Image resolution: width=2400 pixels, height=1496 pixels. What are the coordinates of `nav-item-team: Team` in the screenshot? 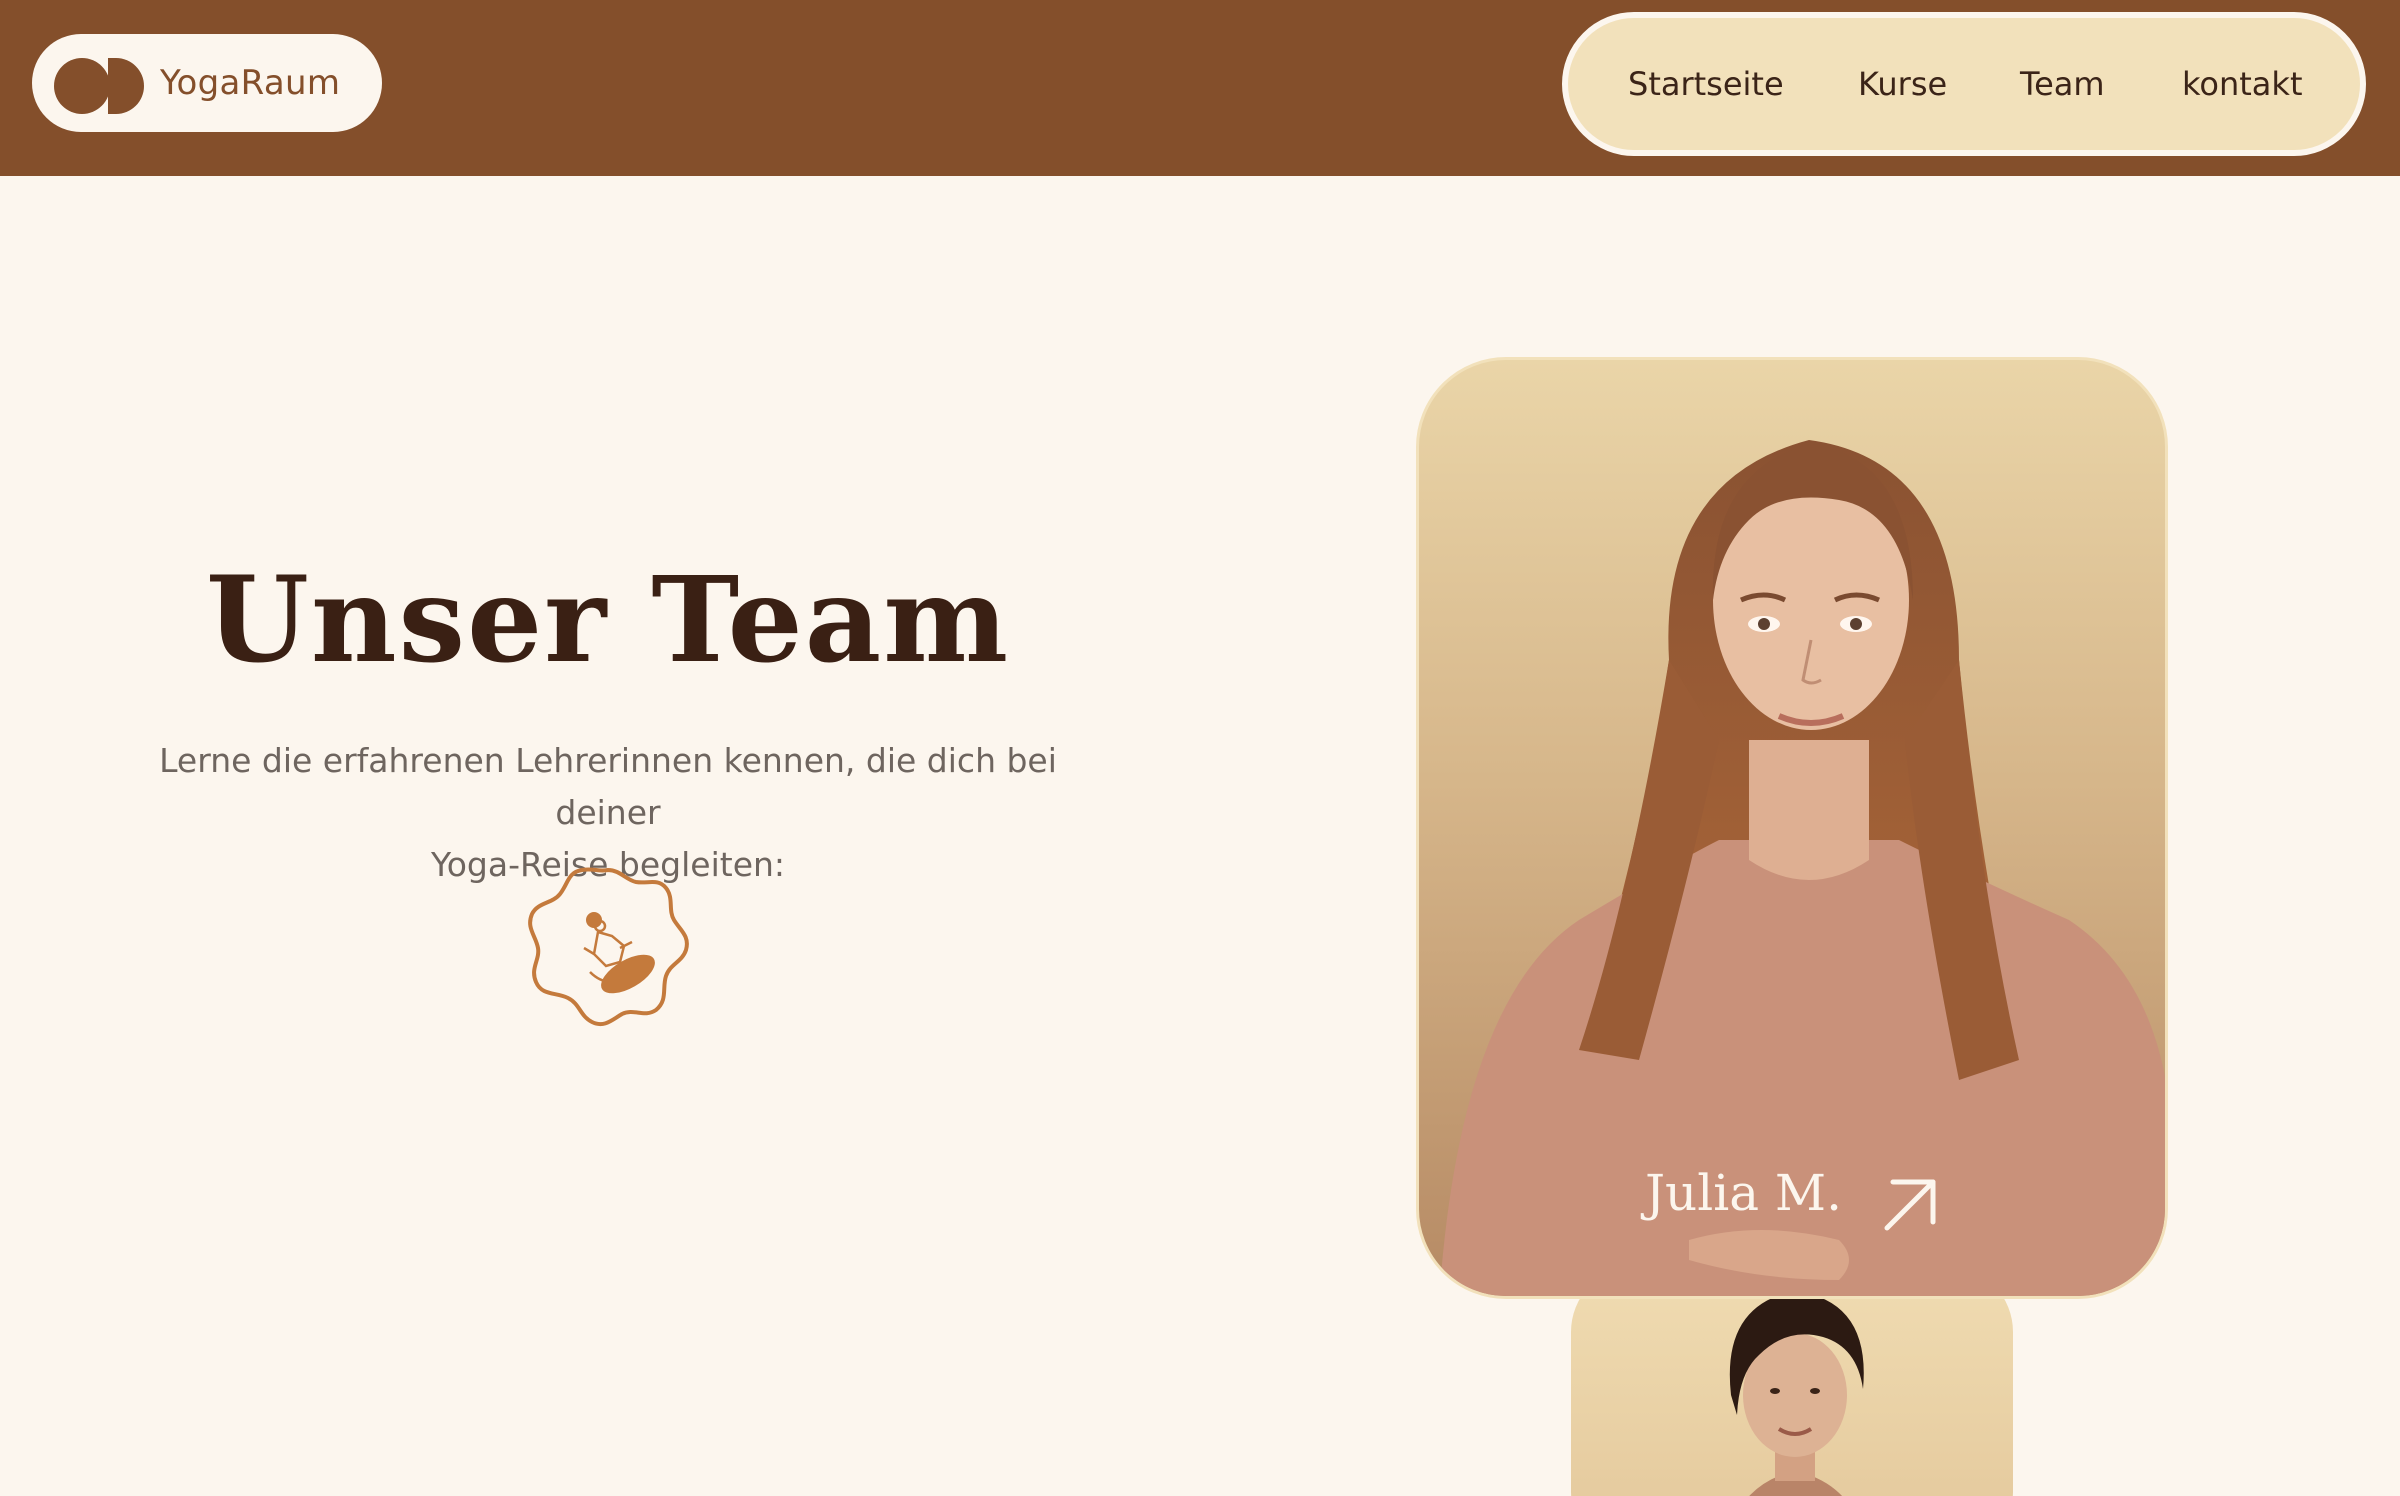 It's located at (2062, 84).